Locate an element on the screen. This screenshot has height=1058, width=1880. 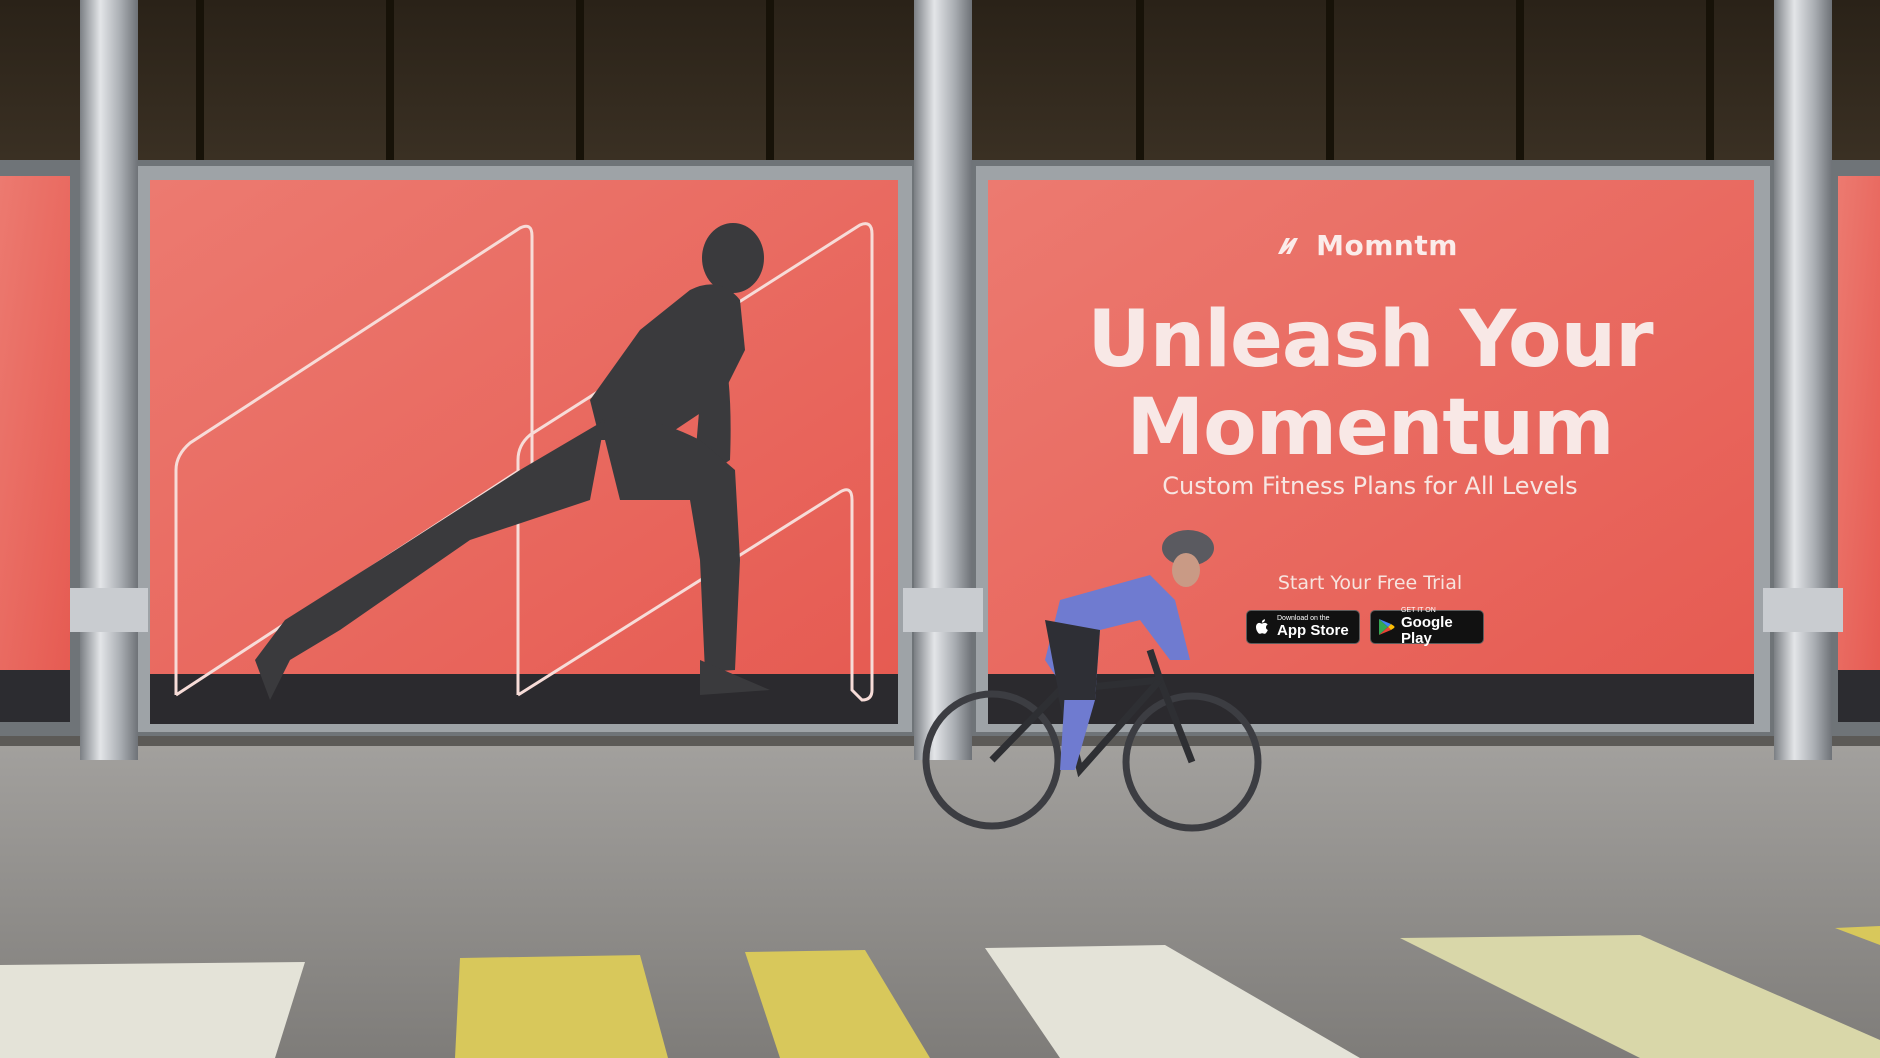
headline: Unleash Your Momentum is located at coordinates (1370, 384).